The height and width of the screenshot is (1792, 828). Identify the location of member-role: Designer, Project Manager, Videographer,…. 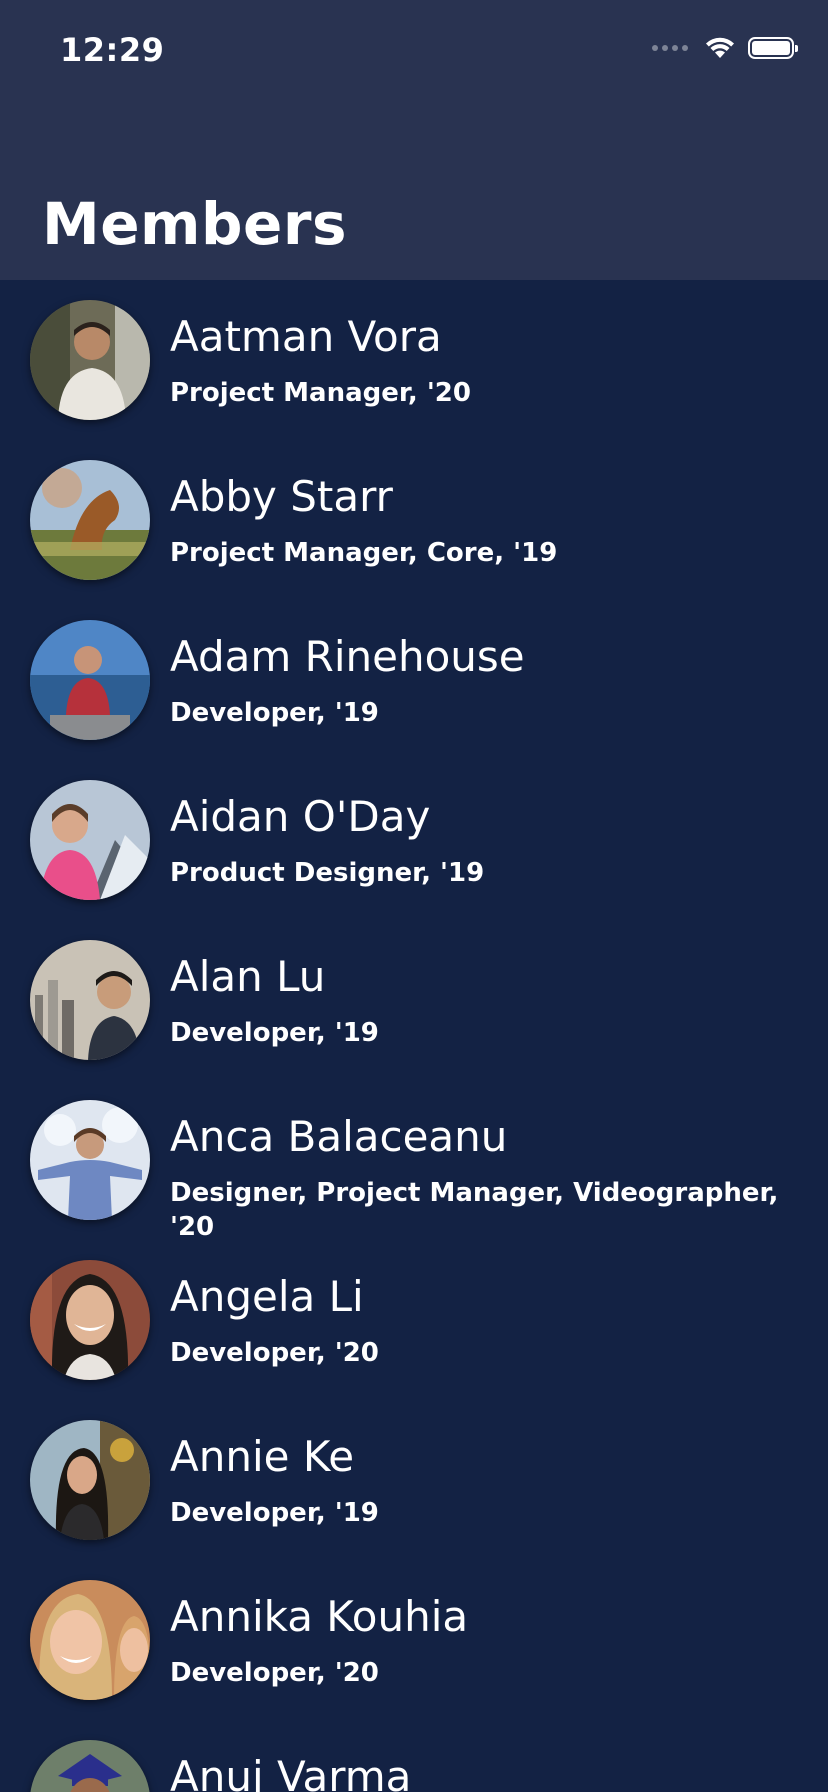
(474, 1210).